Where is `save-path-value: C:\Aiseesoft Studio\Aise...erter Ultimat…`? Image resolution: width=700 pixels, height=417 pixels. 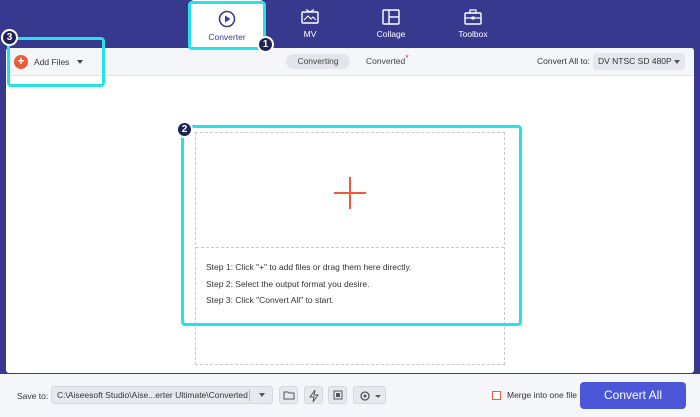
save-path-value: C:\Aiseesoft Studio\Aise...erter Ultimat… is located at coordinates (152, 395).